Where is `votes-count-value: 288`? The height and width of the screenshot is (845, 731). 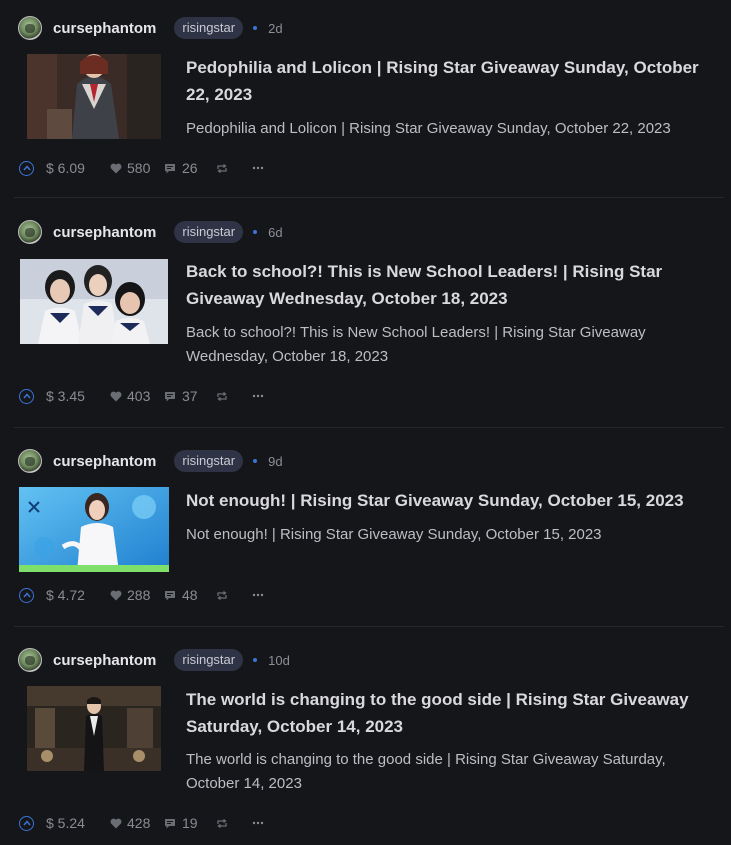 votes-count-value: 288 is located at coordinates (139, 595).